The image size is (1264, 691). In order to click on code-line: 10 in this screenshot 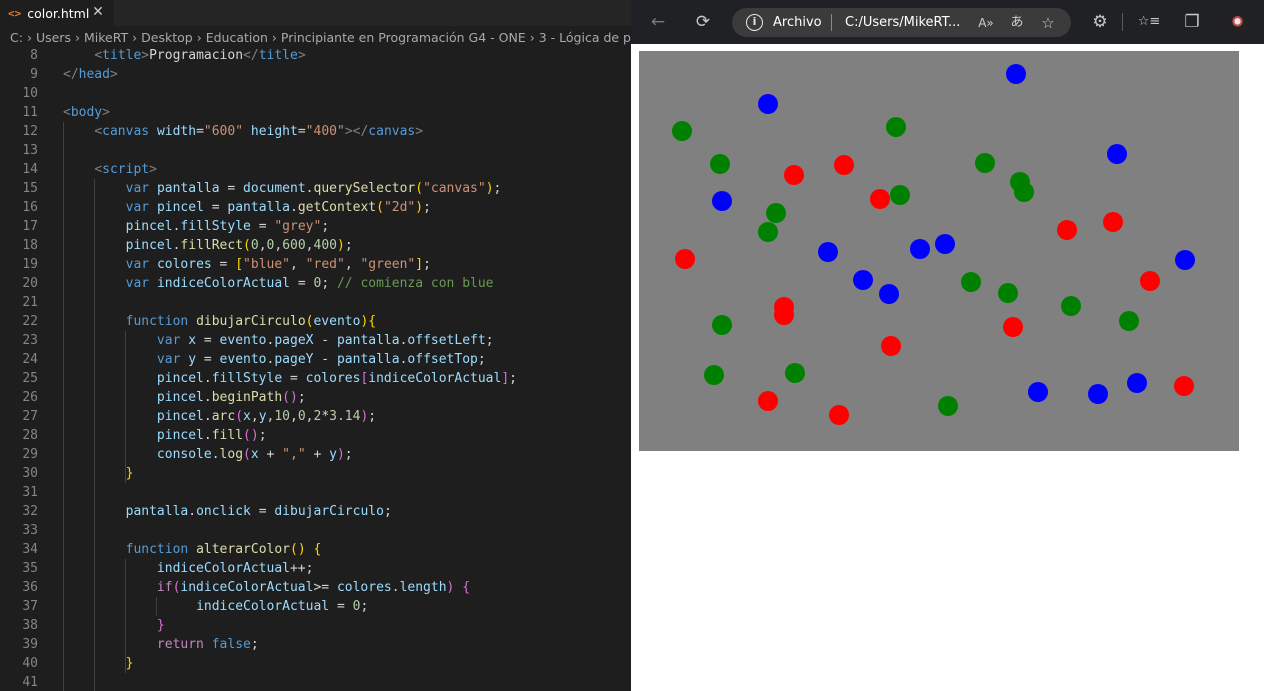, I will do `click(315, 93)`.